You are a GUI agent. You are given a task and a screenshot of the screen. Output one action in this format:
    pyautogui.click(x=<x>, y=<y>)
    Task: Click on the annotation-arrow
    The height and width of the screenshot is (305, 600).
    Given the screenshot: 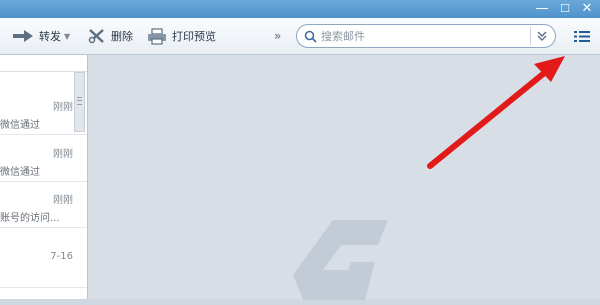 What is the action you would take?
    pyautogui.click(x=496, y=112)
    